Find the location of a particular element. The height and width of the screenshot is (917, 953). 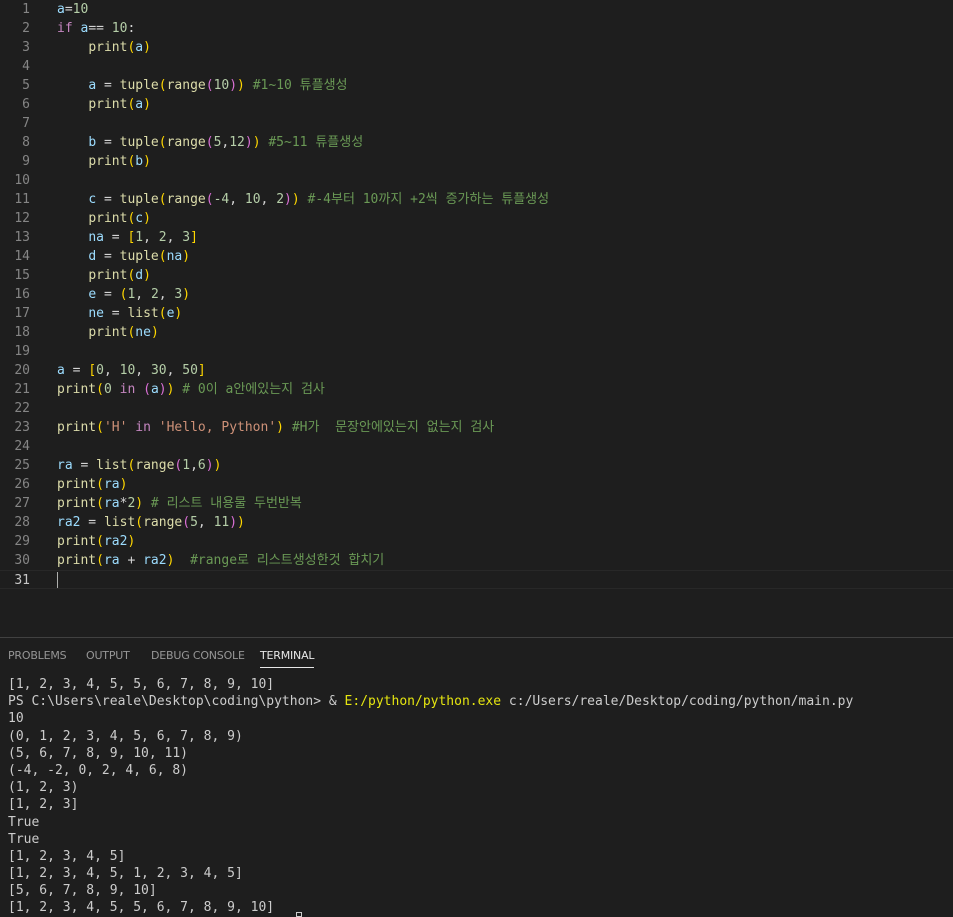

code-line: 4 is located at coordinates (476, 66).